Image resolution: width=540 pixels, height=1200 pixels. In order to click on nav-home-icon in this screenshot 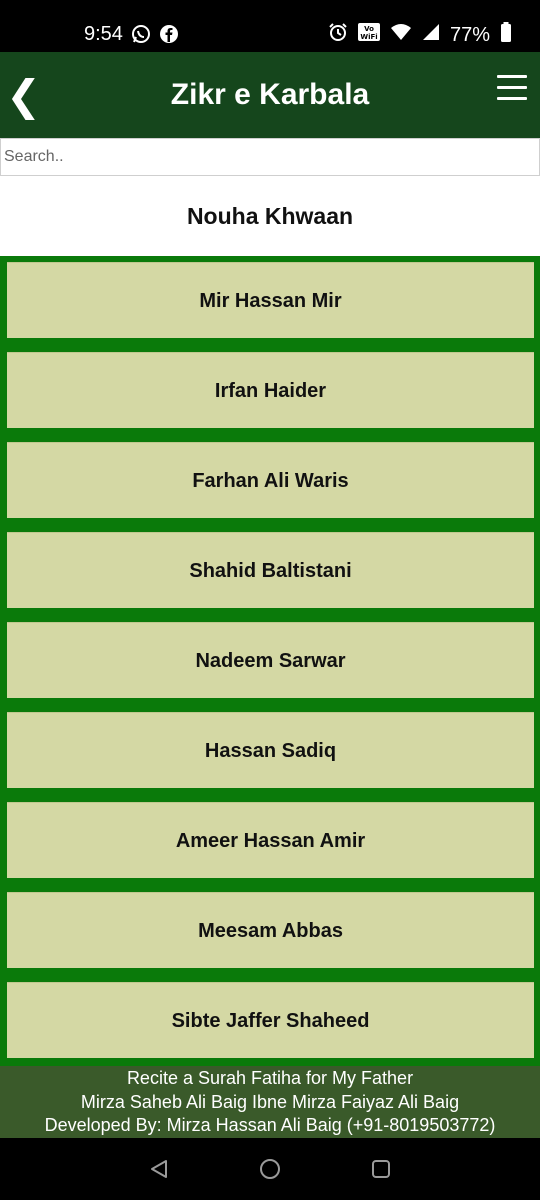, I will do `click(270, 1171)`.